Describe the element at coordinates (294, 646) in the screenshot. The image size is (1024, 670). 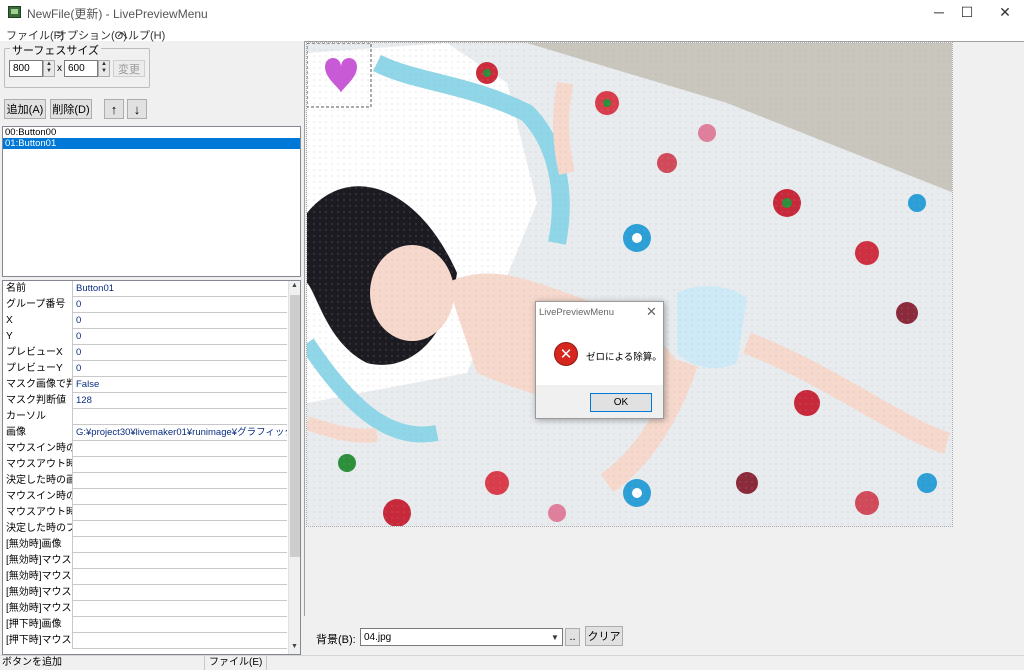
I see `scroll-down-arrow-icon: ▼` at that location.